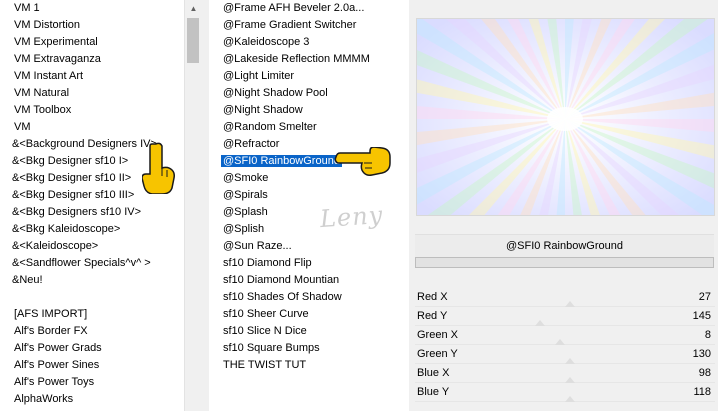 The image size is (718, 411). I want to click on filter-label: @Lakeside Reflection MMMM, so click(296, 59).